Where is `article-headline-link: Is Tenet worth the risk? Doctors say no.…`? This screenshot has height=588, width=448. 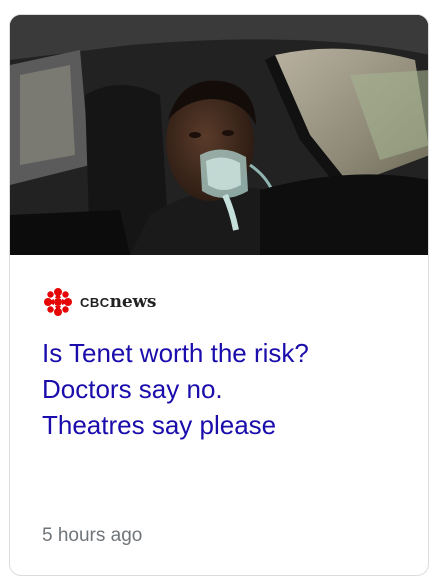
article-headline-link: Is Tenet worth the risk? Doctors say no.… is located at coordinates (222, 389).